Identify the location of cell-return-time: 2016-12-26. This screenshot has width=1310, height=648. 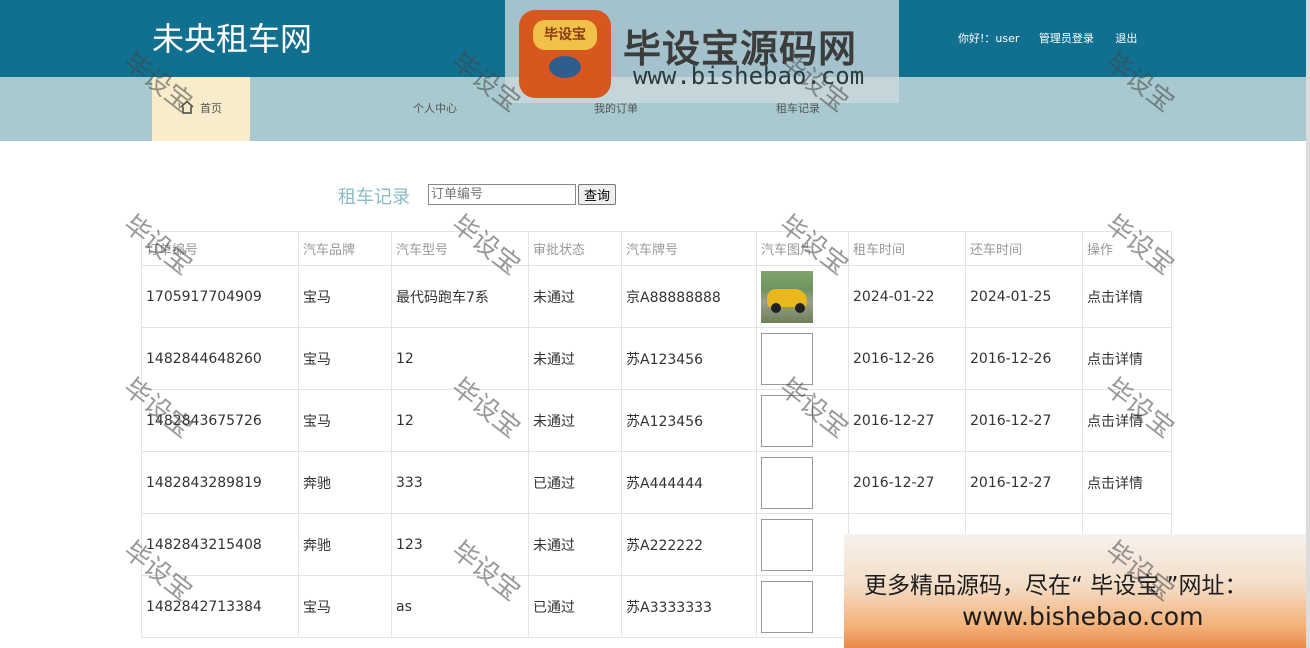
(1024, 358).